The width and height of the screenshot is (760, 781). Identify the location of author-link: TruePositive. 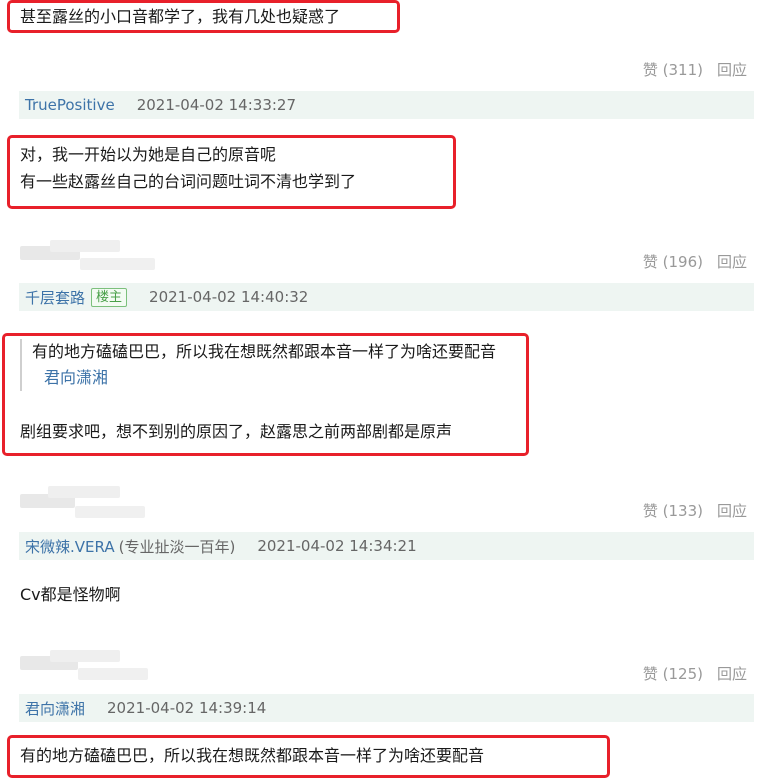
(70, 105).